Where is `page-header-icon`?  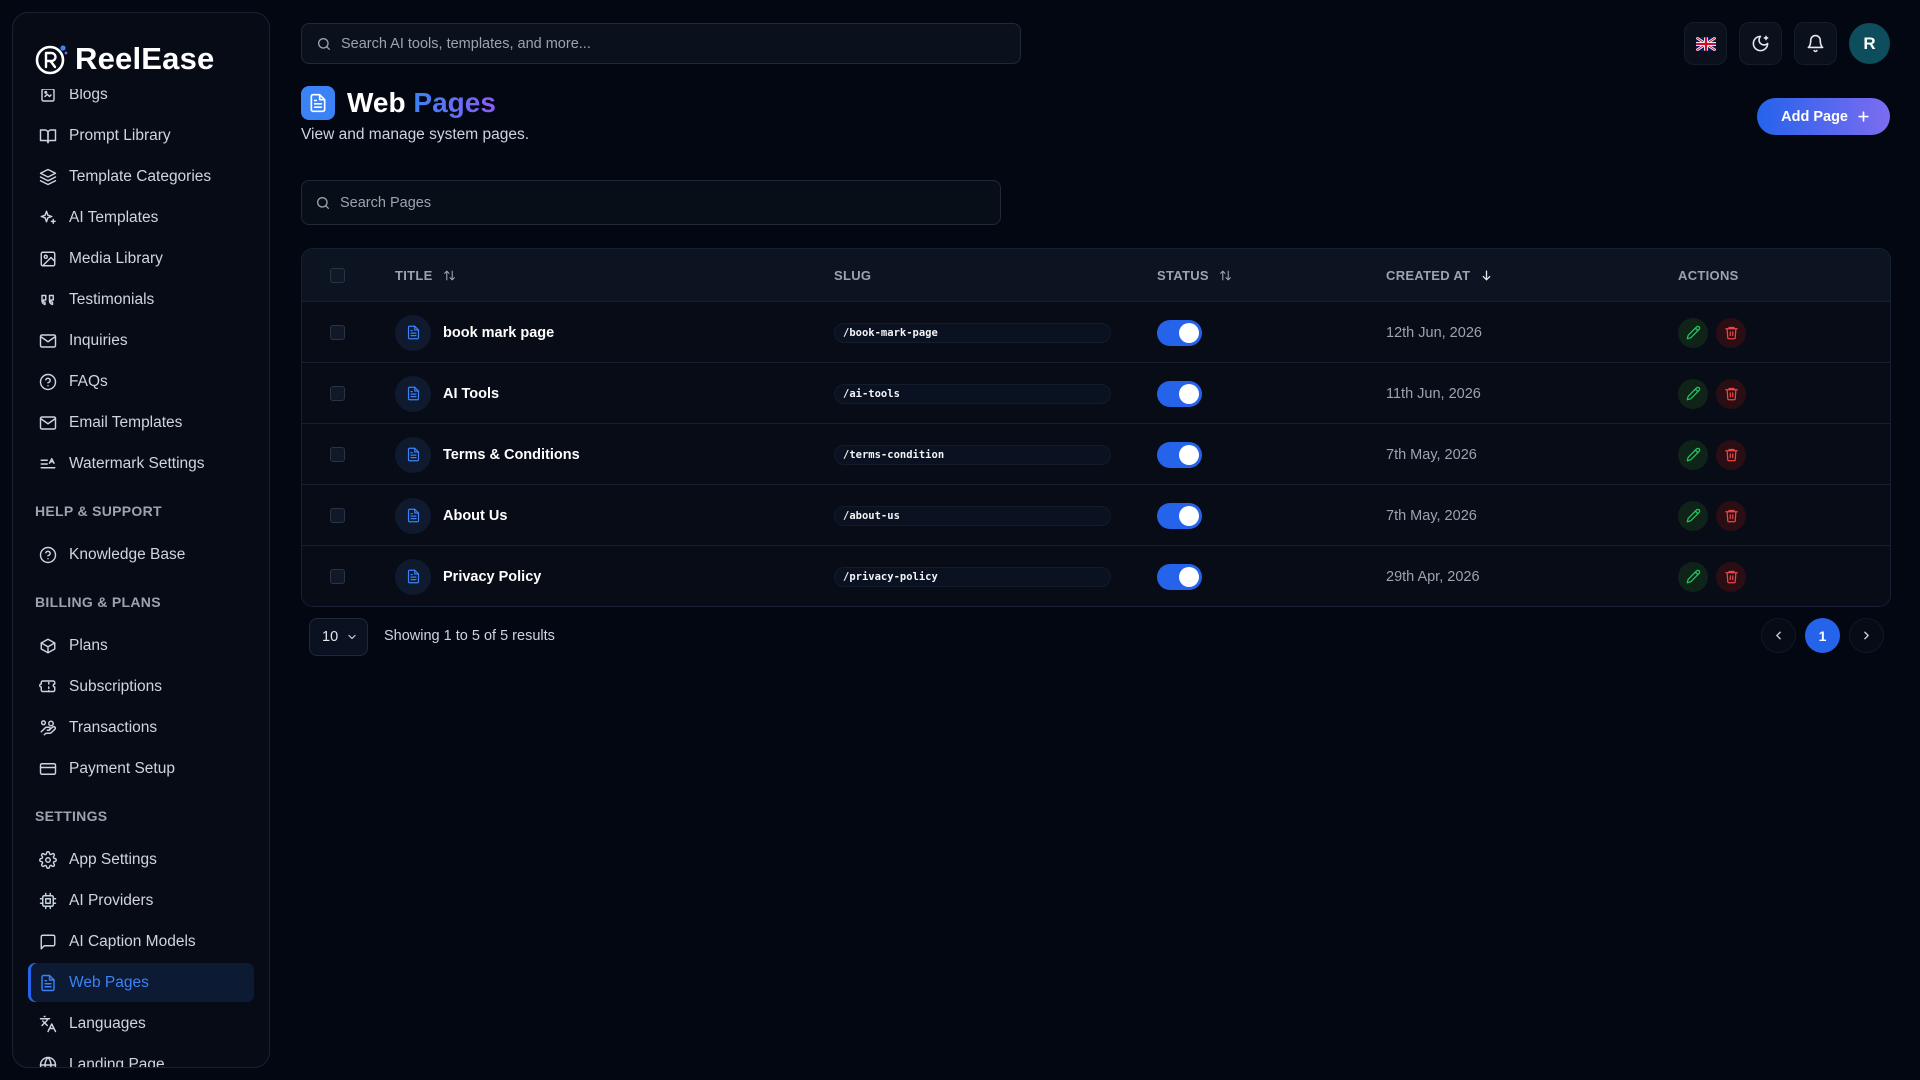
page-header-icon is located at coordinates (318, 103).